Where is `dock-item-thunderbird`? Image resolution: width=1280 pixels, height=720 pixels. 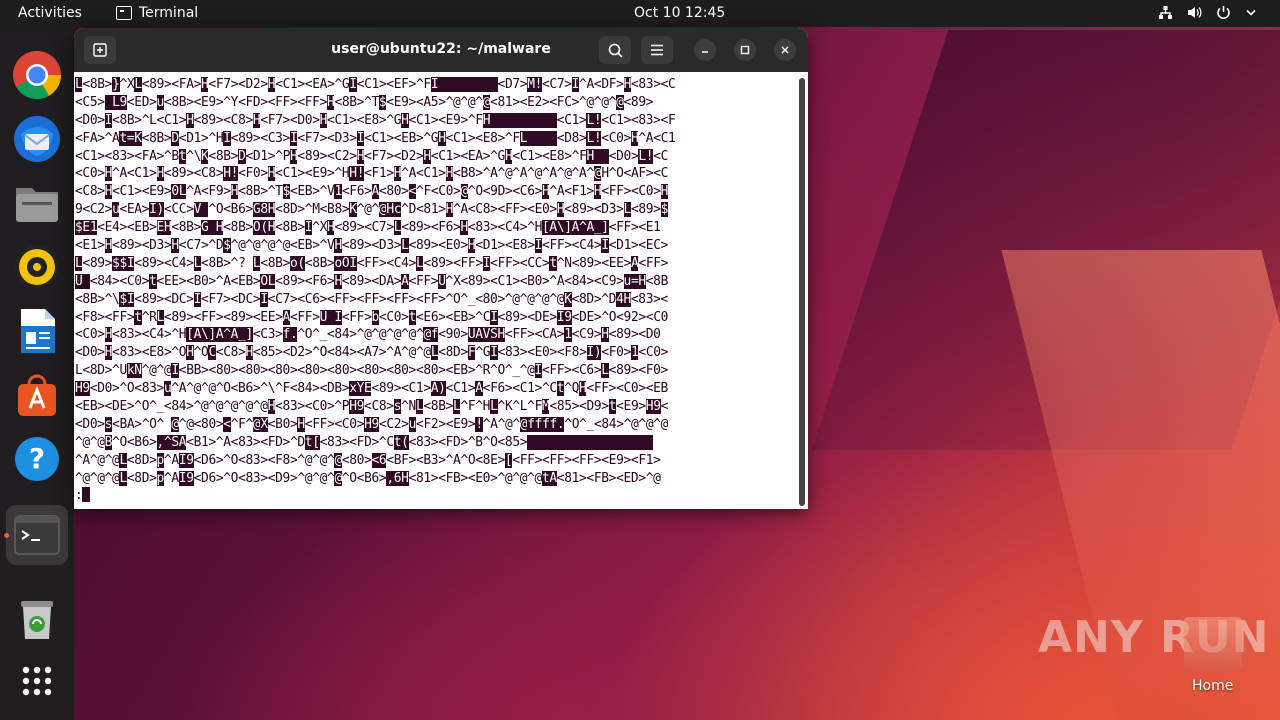 dock-item-thunderbird is located at coordinates (37, 139).